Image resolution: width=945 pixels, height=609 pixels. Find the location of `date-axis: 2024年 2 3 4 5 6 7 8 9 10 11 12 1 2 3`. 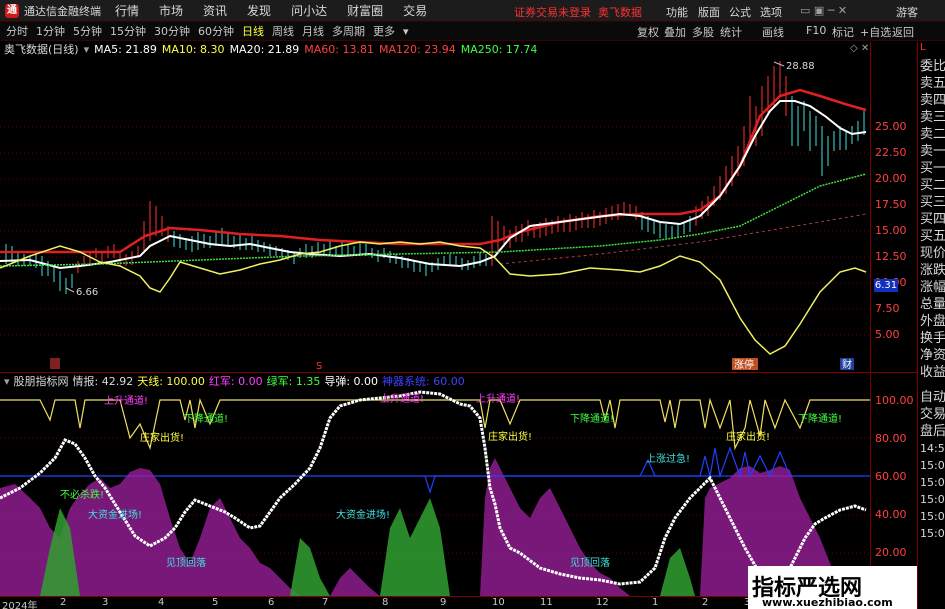

date-axis: 2024年 2 3 4 5 6 7 8 9 10 11 12 1 2 3 is located at coordinates (435, 602).